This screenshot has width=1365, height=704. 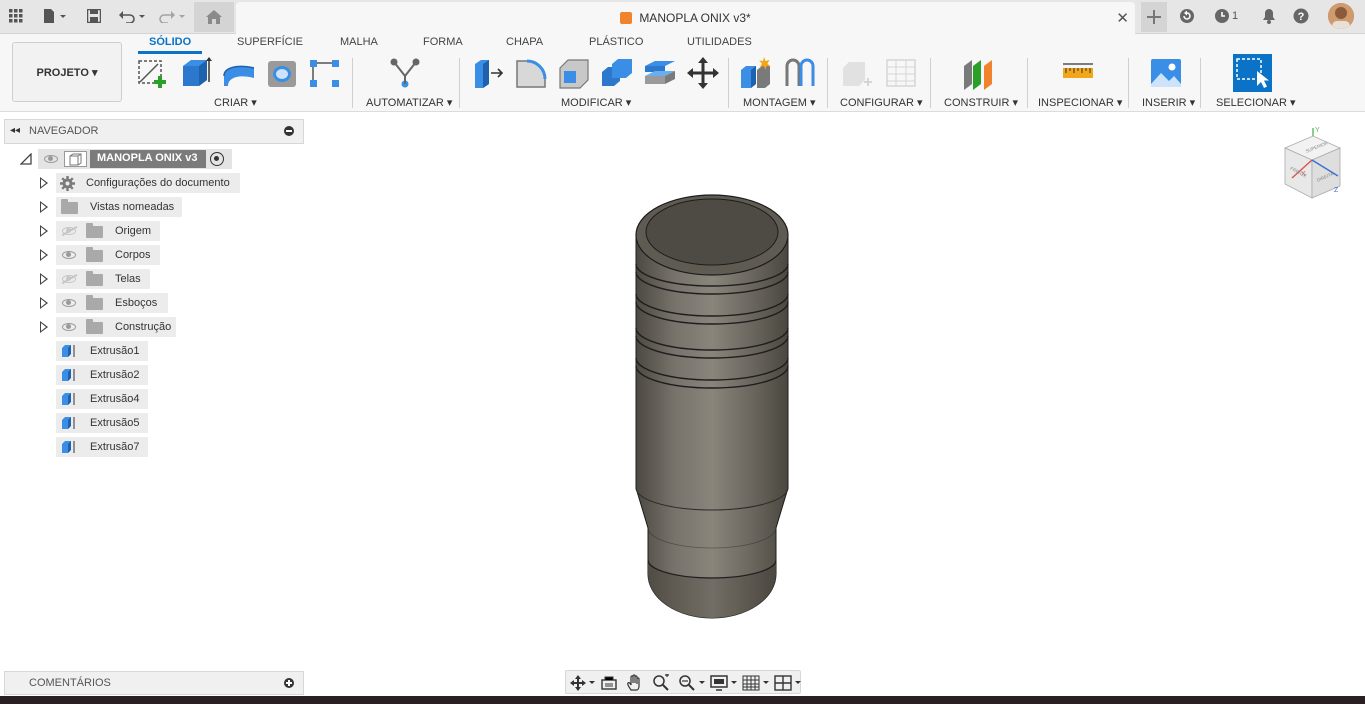 What do you see at coordinates (712, 406) in the screenshot?
I see `3d-model-knob` at bounding box center [712, 406].